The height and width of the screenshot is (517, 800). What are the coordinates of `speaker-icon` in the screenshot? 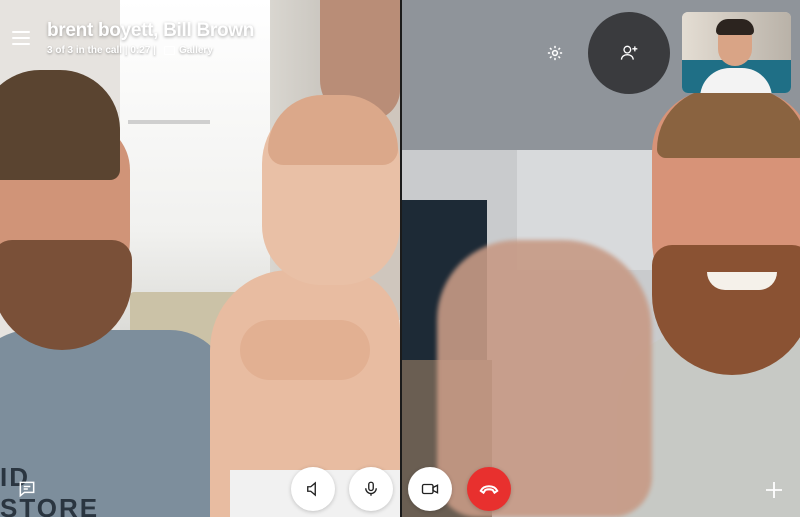 It's located at (311, 489).